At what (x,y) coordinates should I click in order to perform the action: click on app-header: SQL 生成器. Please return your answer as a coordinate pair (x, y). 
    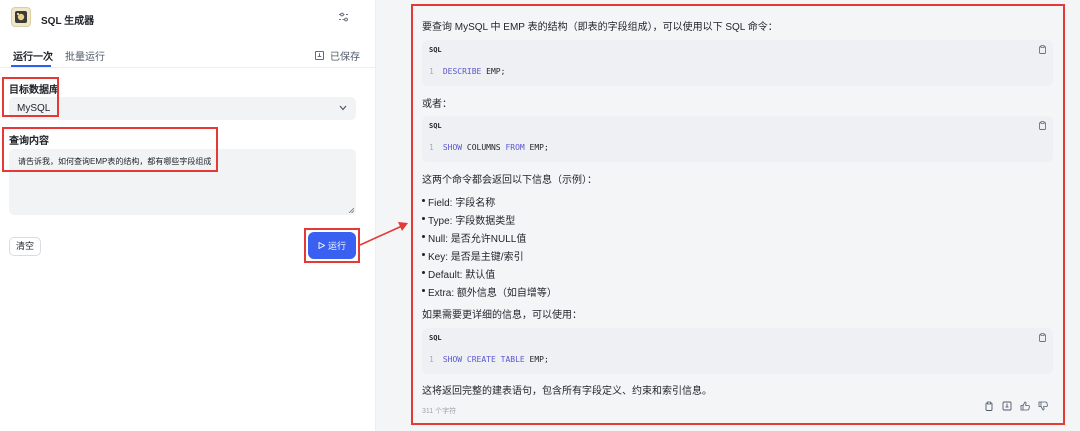
    Looking at the image, I should click on (187, 19).